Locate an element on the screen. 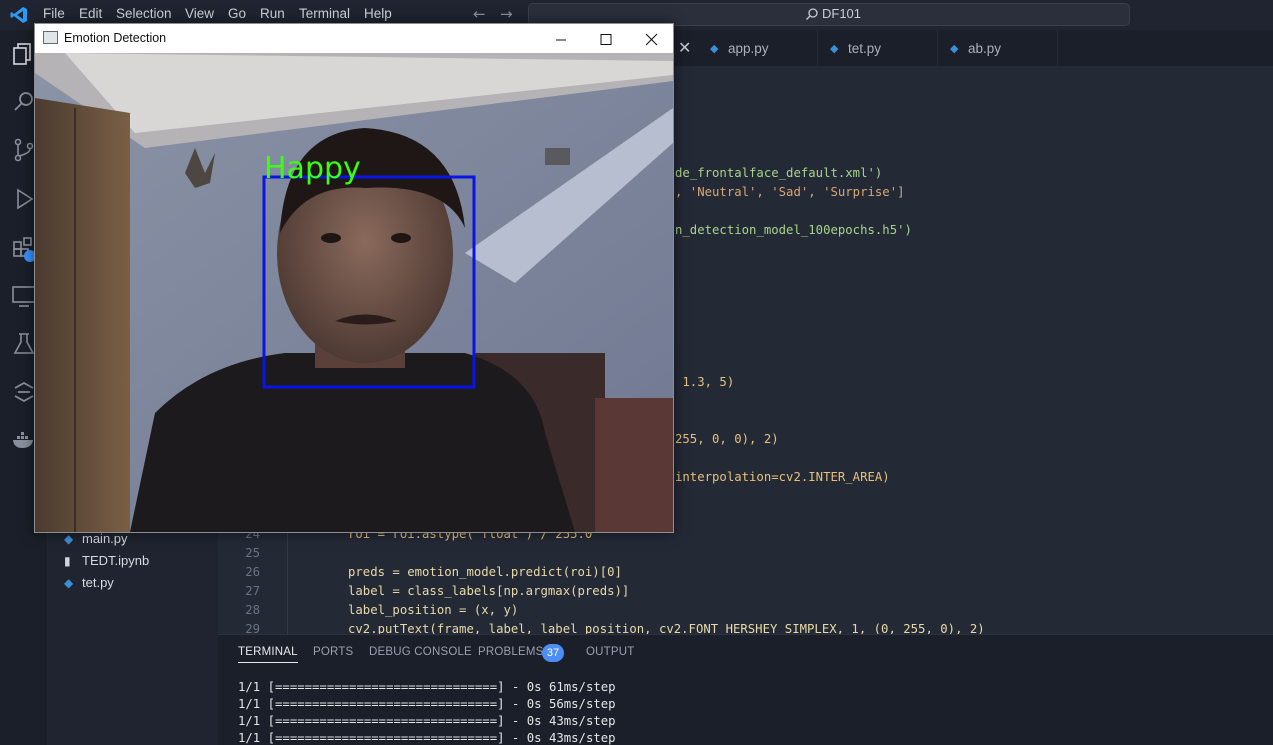 The image size is (1273, 745). tab-close-icon: ✕ is located at coordinates (684, 47).